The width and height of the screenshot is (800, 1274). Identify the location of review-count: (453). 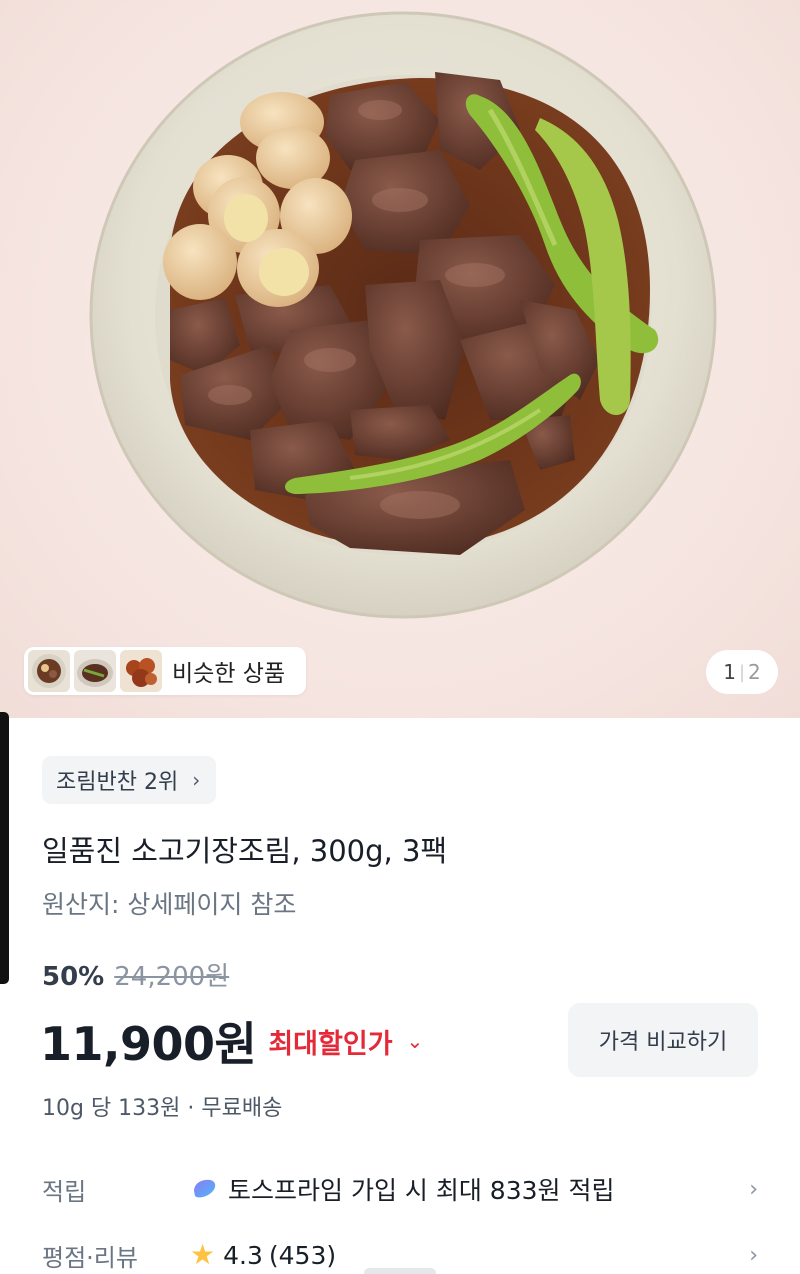
(302, 1255).